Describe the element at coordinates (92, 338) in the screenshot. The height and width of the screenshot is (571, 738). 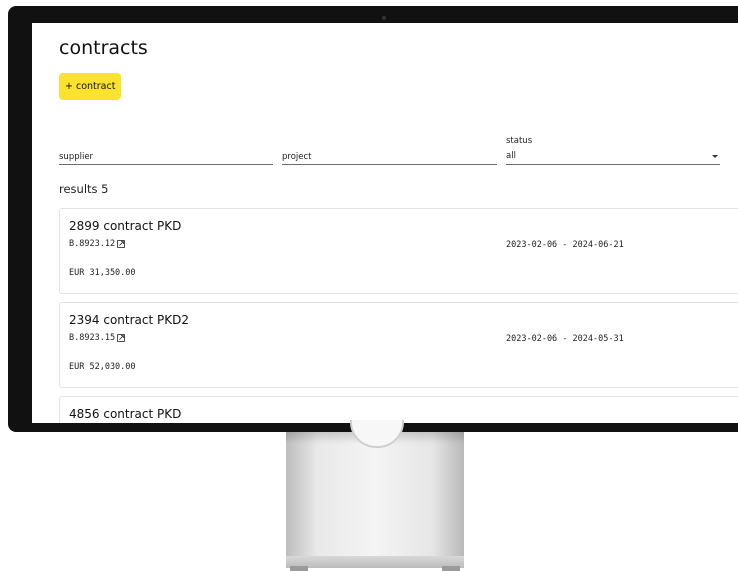
I see `contract-ref: B.8923.15` at that location.